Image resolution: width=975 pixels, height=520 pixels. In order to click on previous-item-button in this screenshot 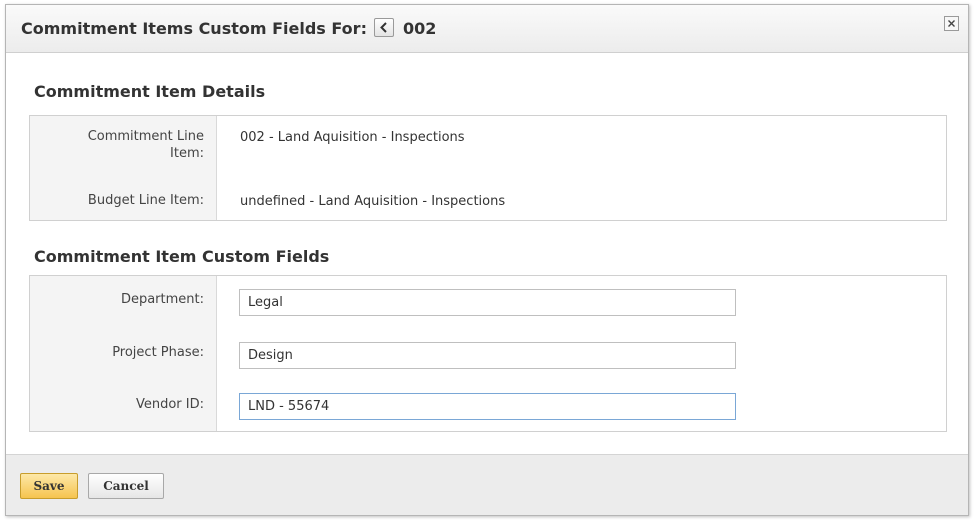, I will do `click(384, 27)`.